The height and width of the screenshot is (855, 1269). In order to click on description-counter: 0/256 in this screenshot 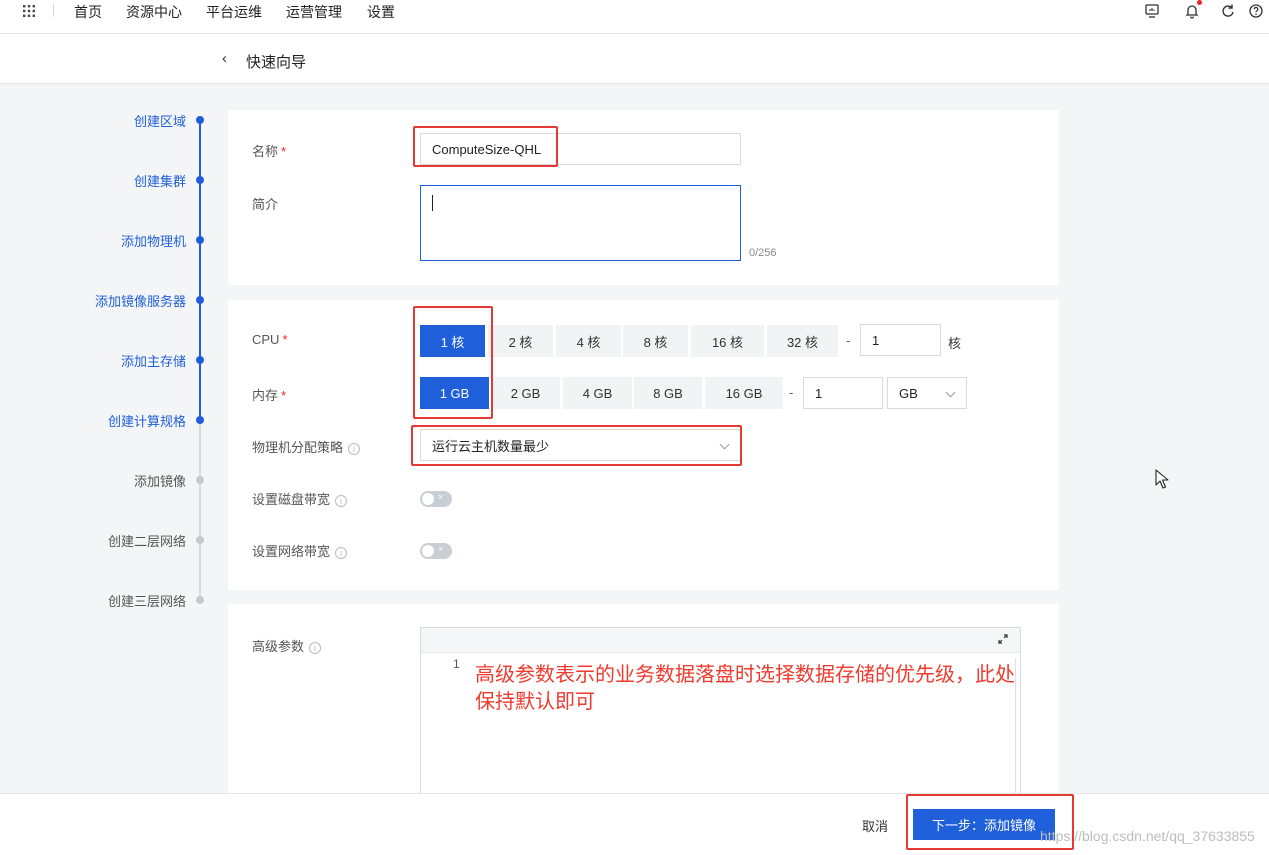, I will do `click(763, 253)`.